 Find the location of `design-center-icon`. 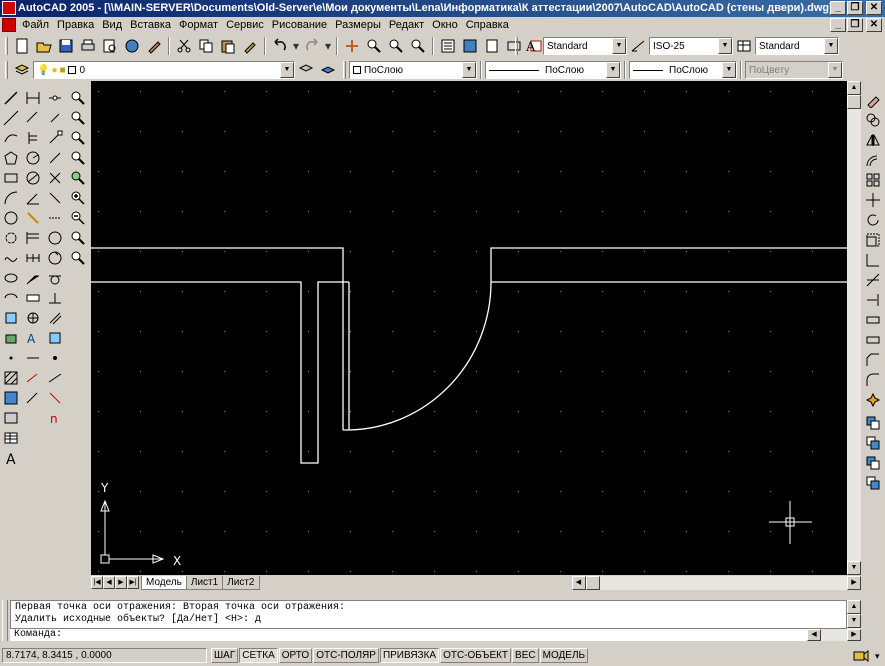

design-center-icon is located at coordinates (470, 46).